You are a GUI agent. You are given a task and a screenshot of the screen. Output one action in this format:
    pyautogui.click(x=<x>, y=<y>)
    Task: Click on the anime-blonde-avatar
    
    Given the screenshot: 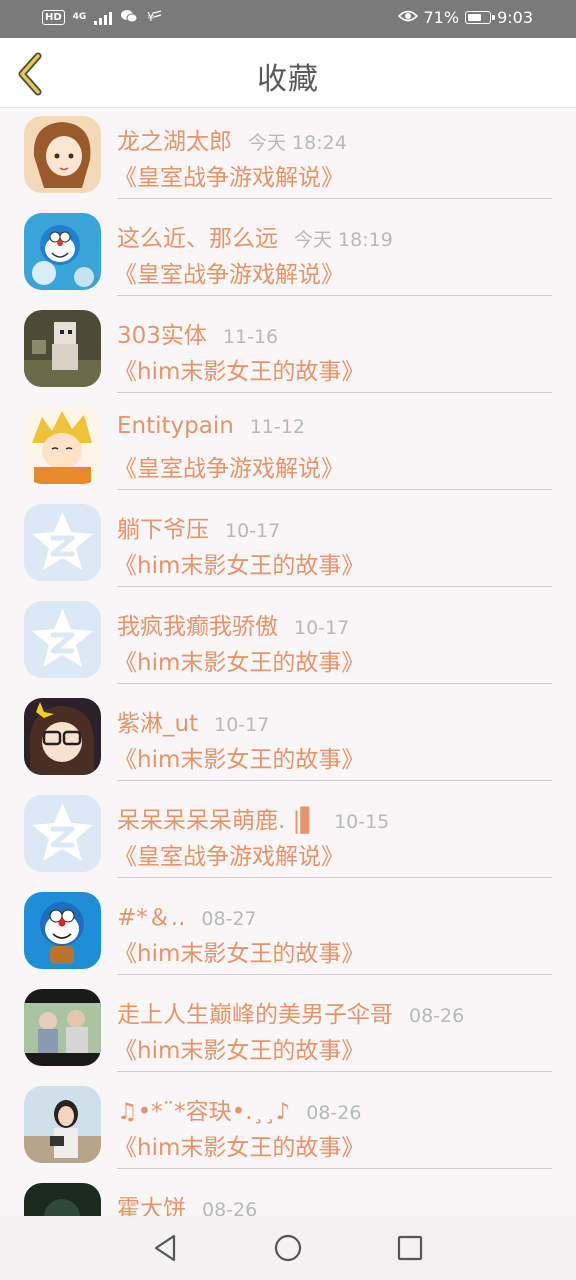 What is the action you would take?
    pyautogui.click(x=62, y=445)
    